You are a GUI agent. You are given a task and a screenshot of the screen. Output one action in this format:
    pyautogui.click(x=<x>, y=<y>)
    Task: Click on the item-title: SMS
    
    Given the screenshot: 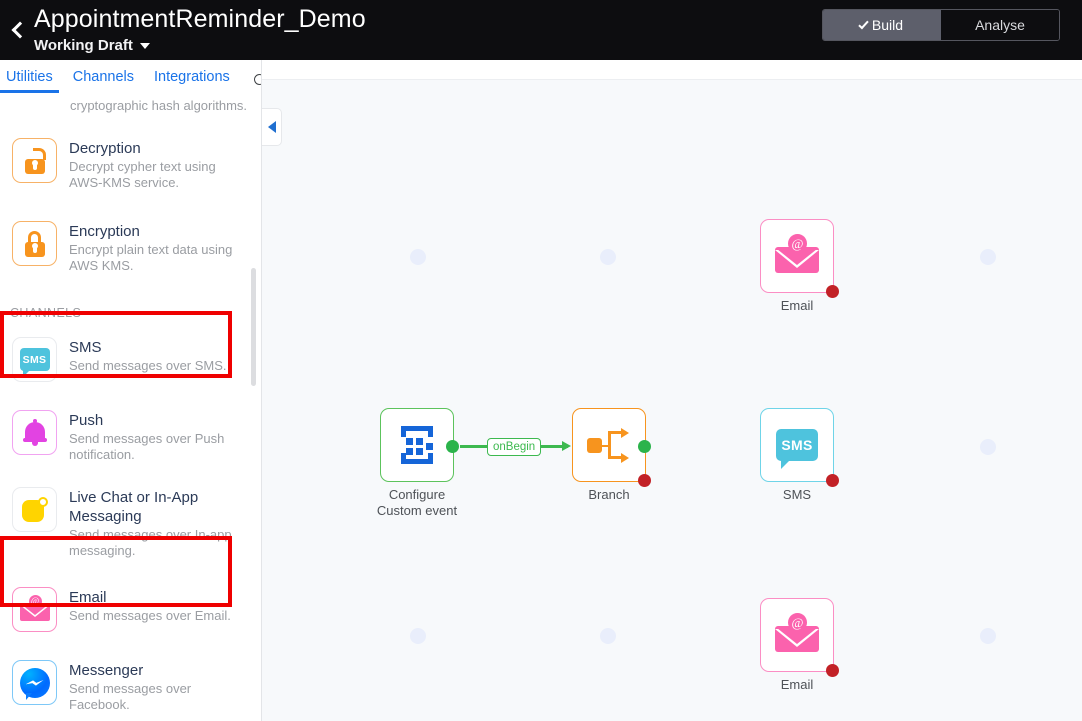 What is the action you would take?
    pyautogui.click(x=85, y=347)
    